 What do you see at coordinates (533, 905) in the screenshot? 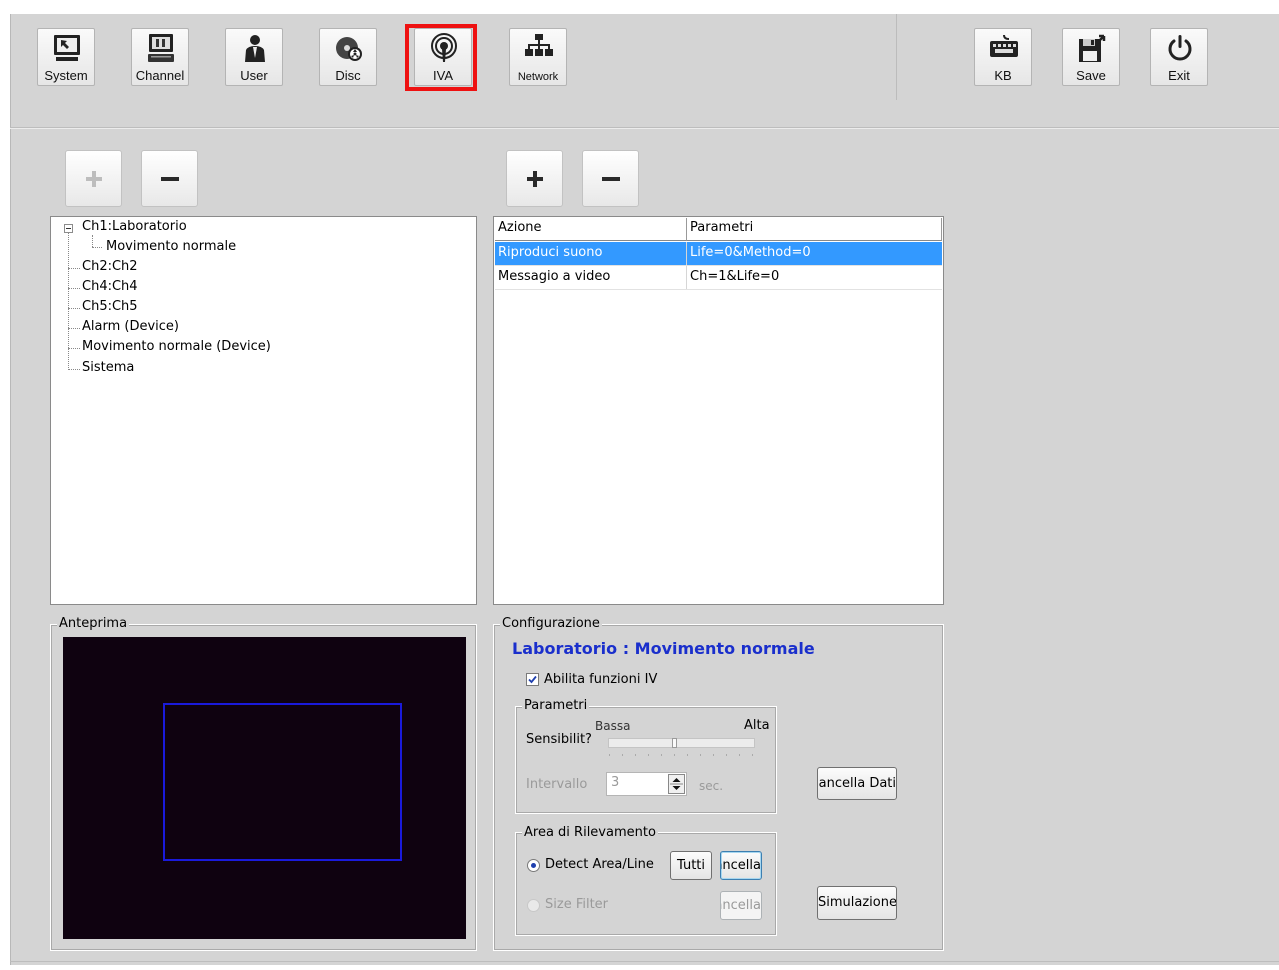
I see `size-filter-radio` at bounding box center [533, 905].